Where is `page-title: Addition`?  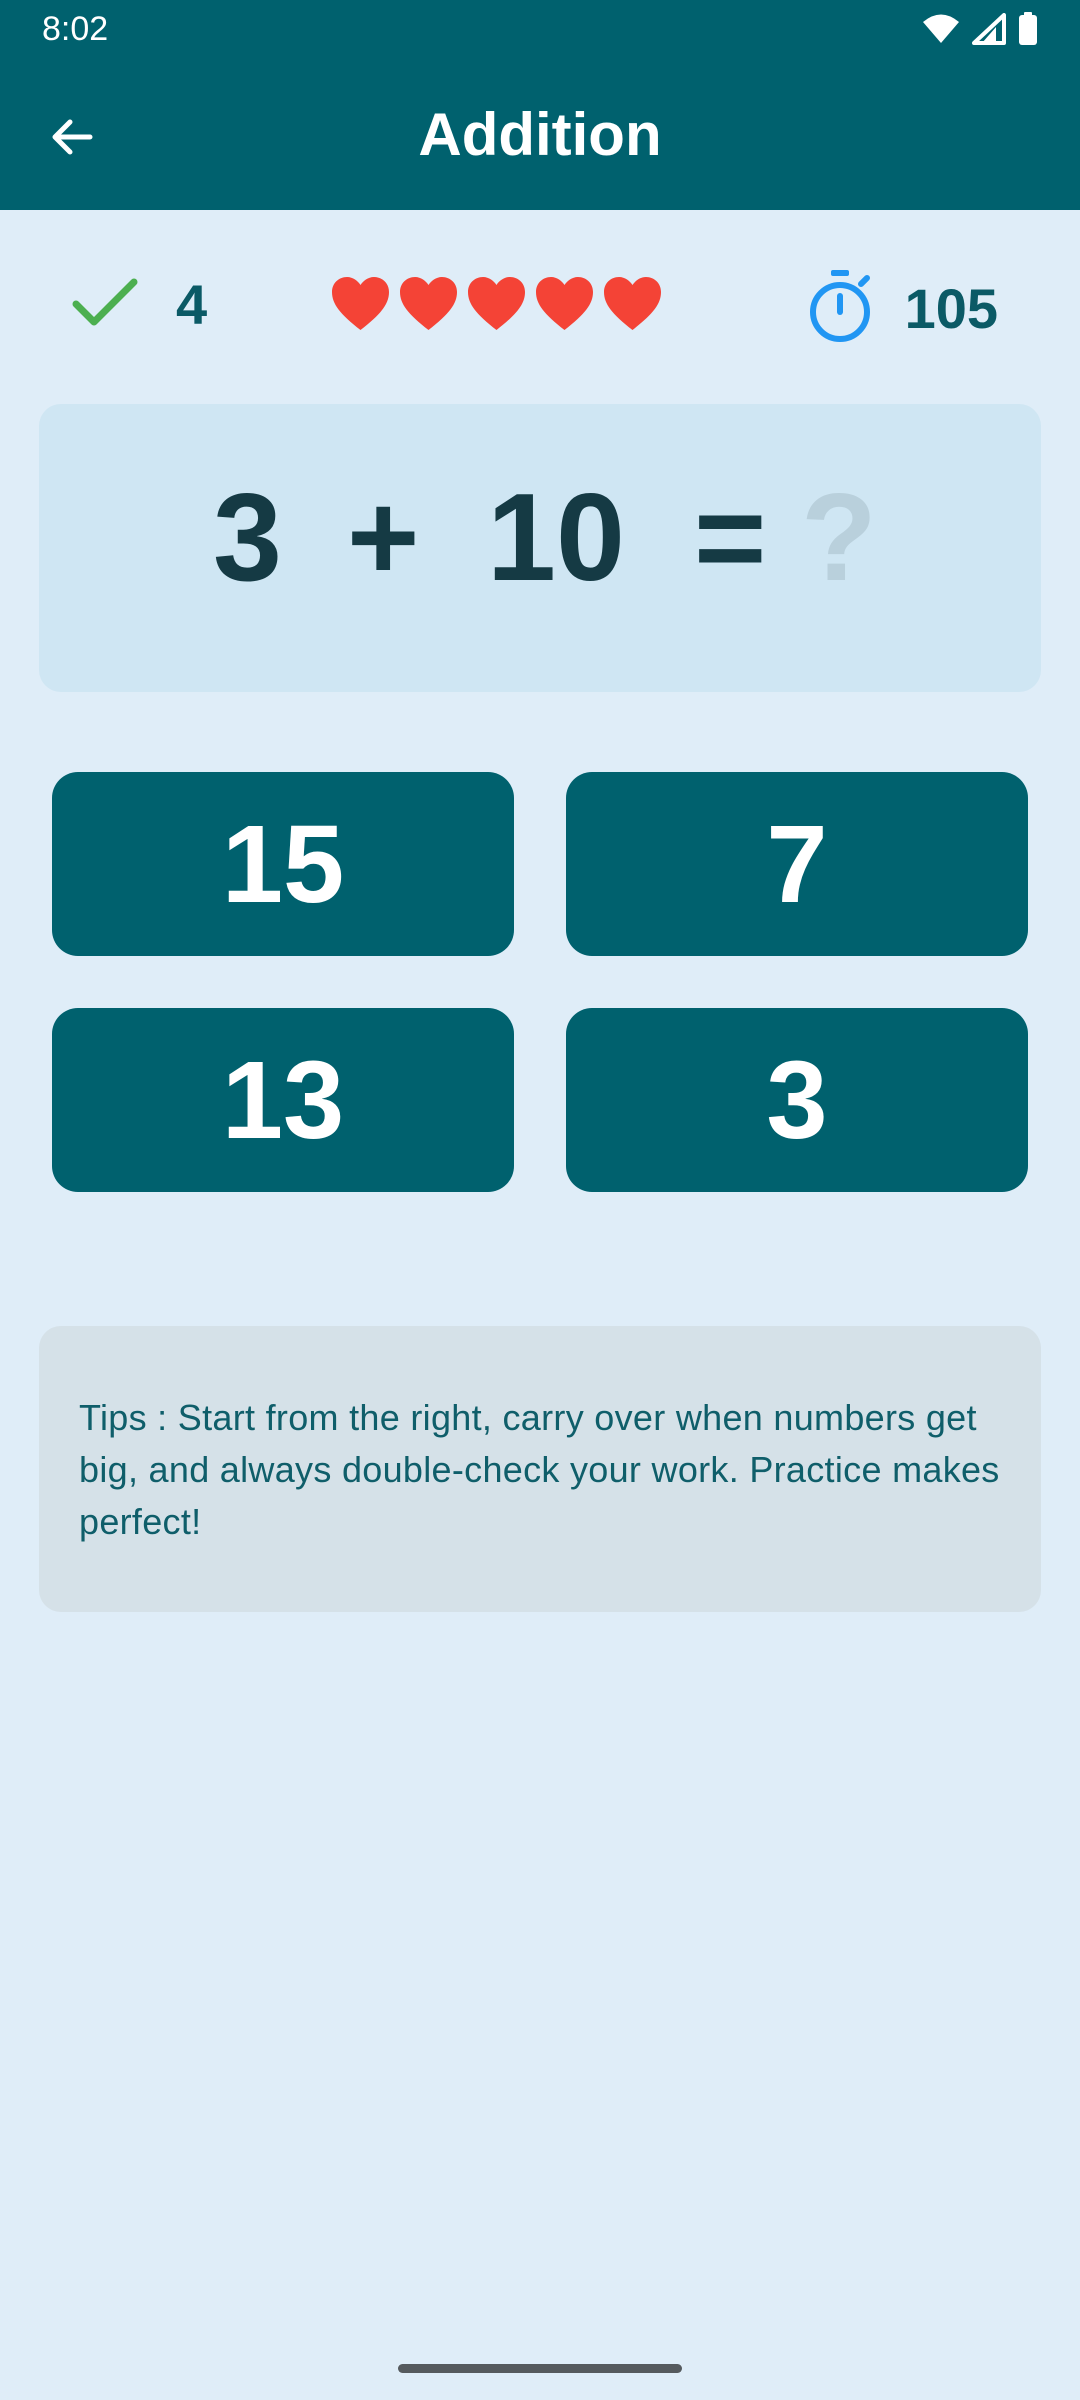
page-title: Addition is located at coordinates (540, 134).